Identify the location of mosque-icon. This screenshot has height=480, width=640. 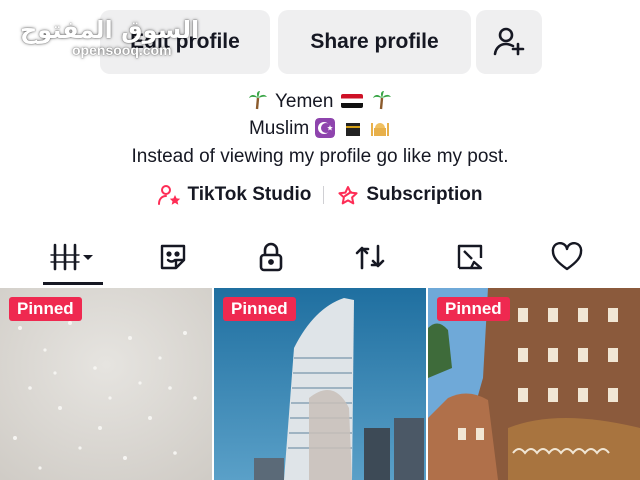
(380, 129).